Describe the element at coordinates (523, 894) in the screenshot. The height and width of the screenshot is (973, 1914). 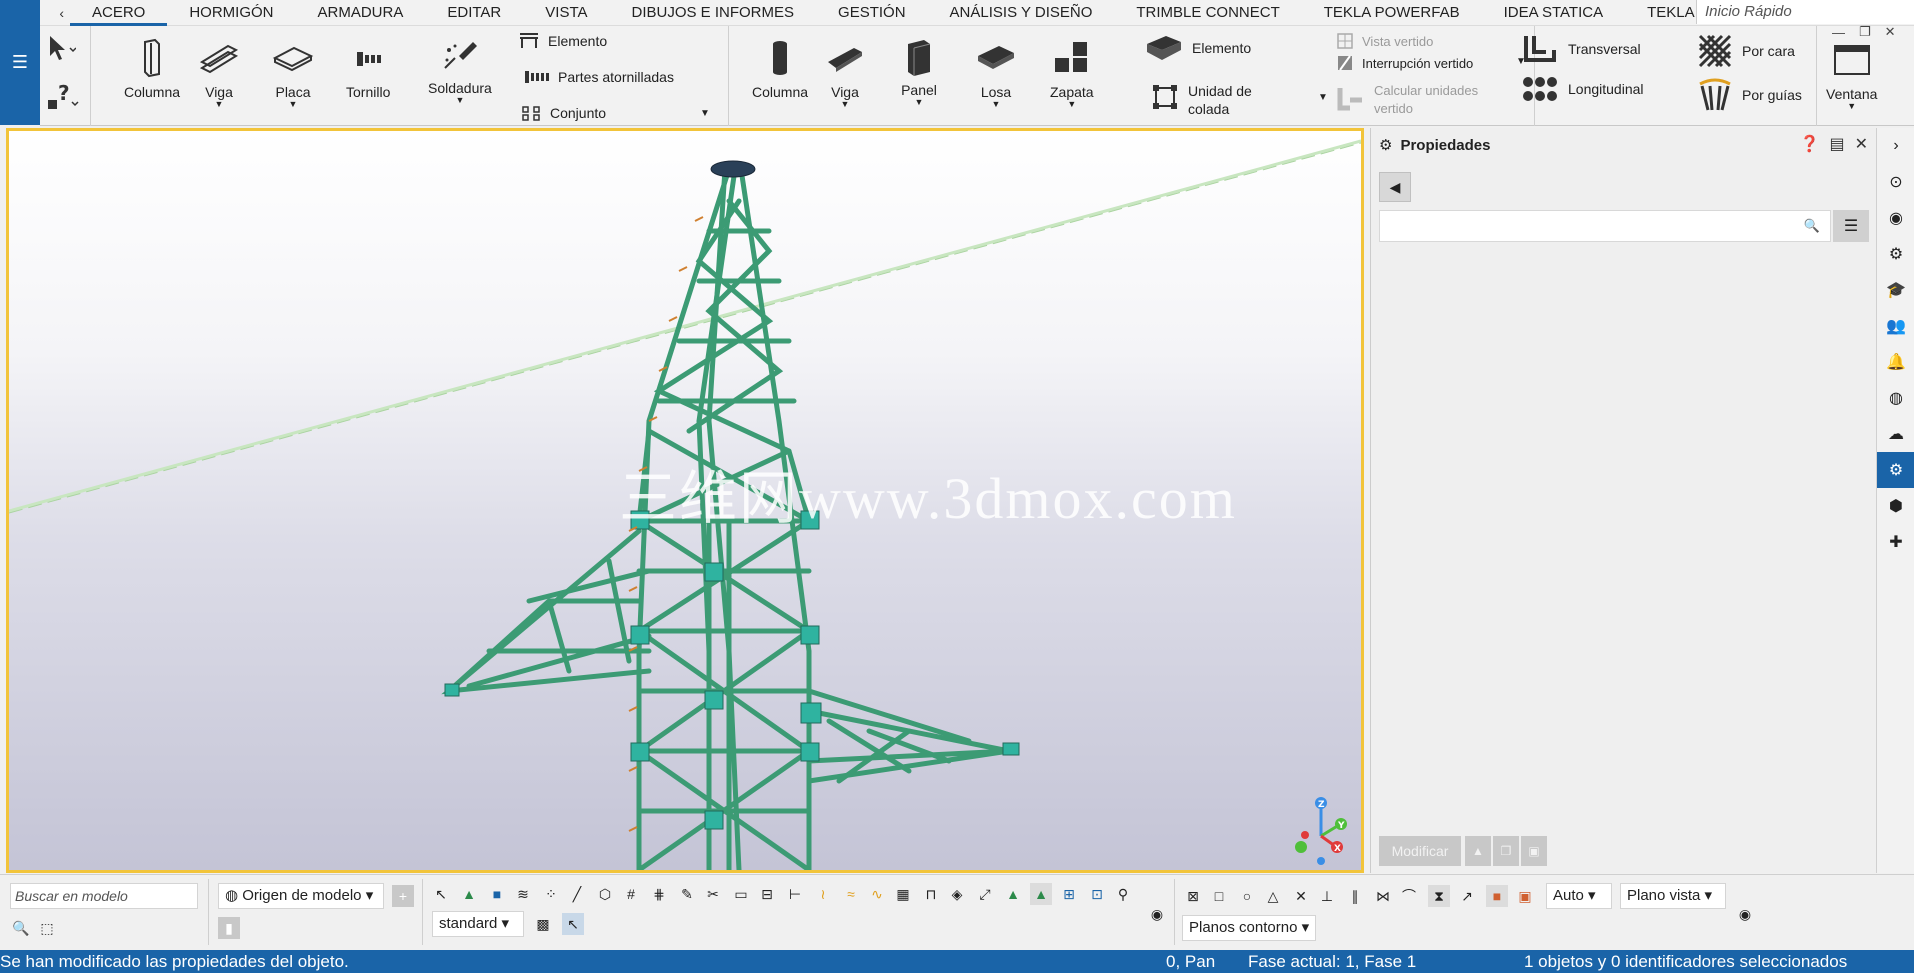
I see `select-surface-icon: ≋` at that location.